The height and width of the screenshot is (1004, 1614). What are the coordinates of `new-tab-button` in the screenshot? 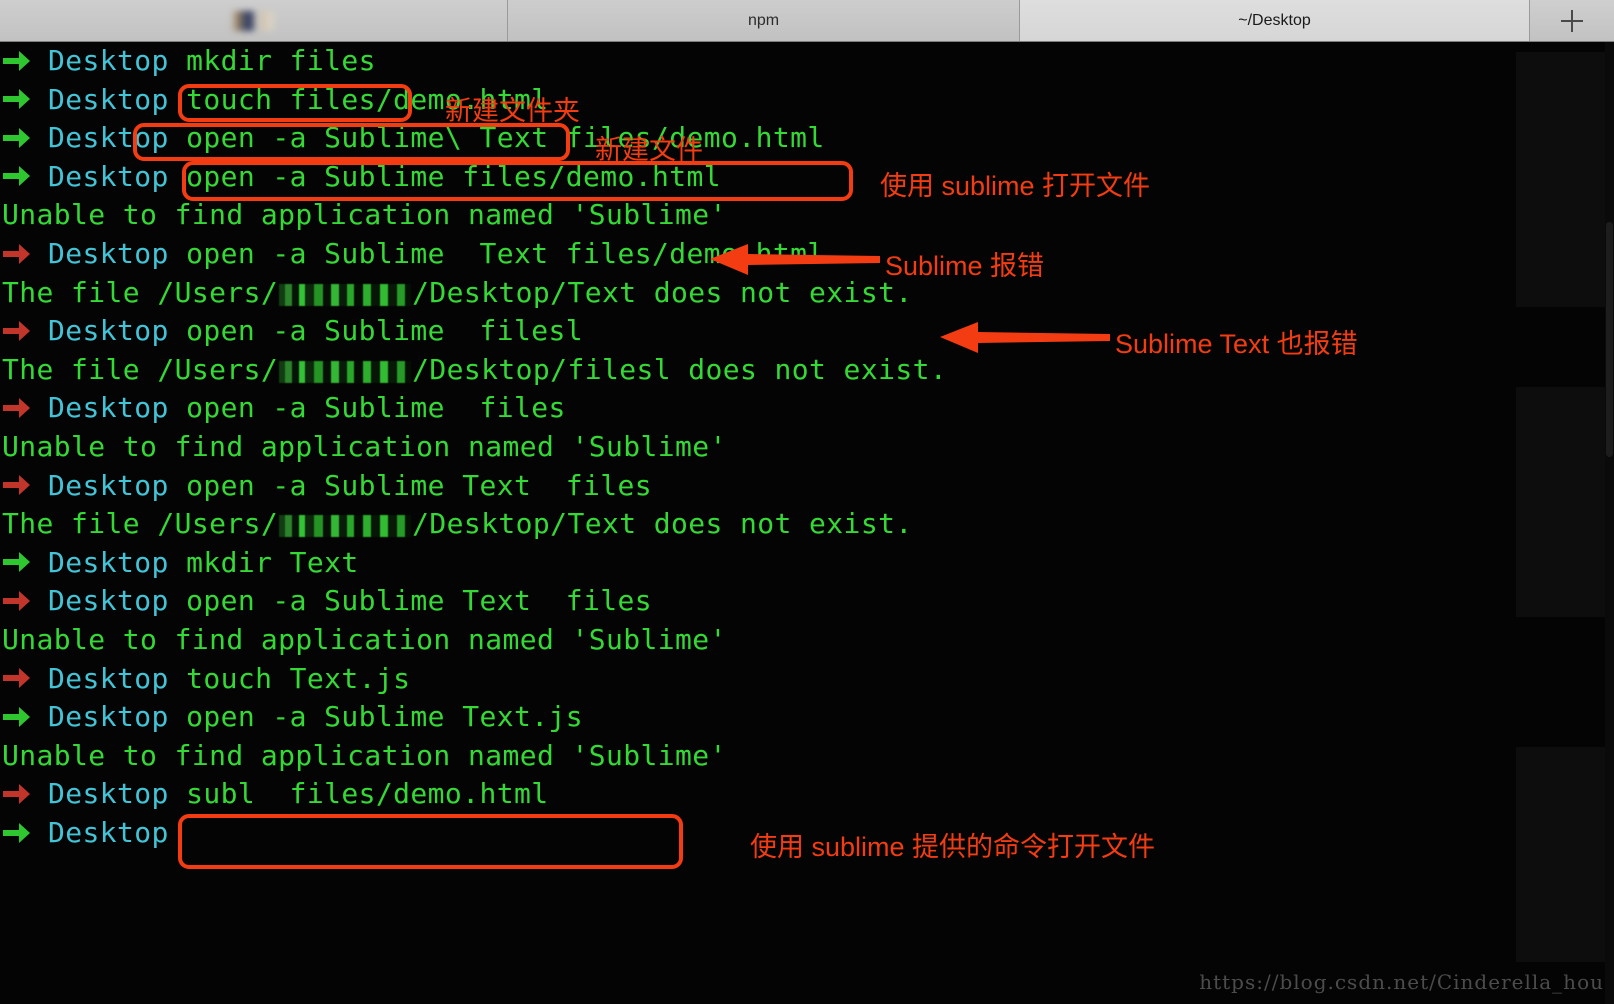 It's located at (1572, 20).